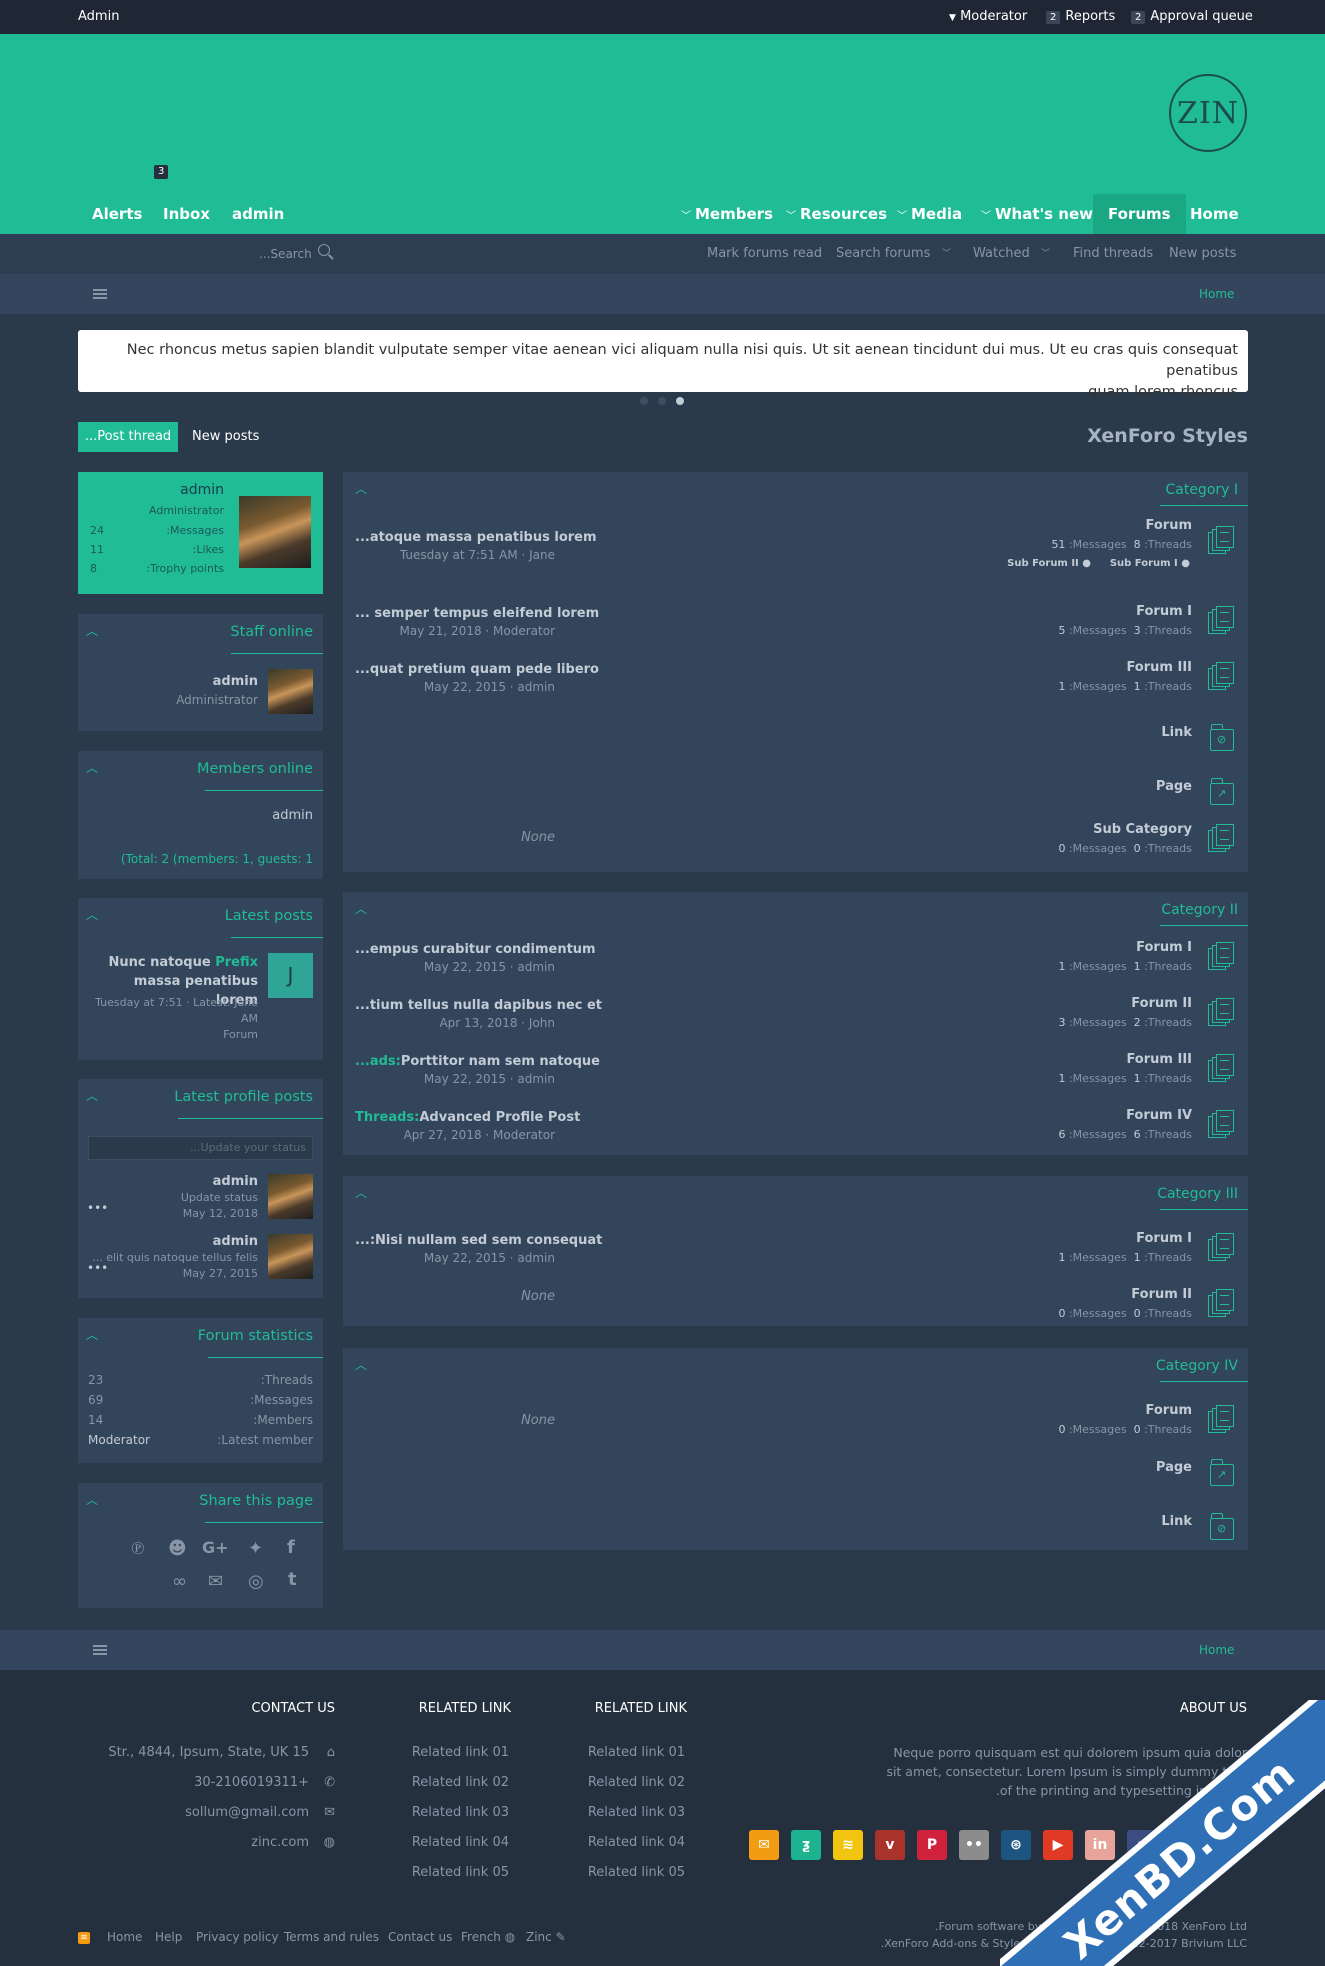  Describe the element at coordinates (488, 1937) in the screenshot. I see `language-chooser: French ◍` at that location.